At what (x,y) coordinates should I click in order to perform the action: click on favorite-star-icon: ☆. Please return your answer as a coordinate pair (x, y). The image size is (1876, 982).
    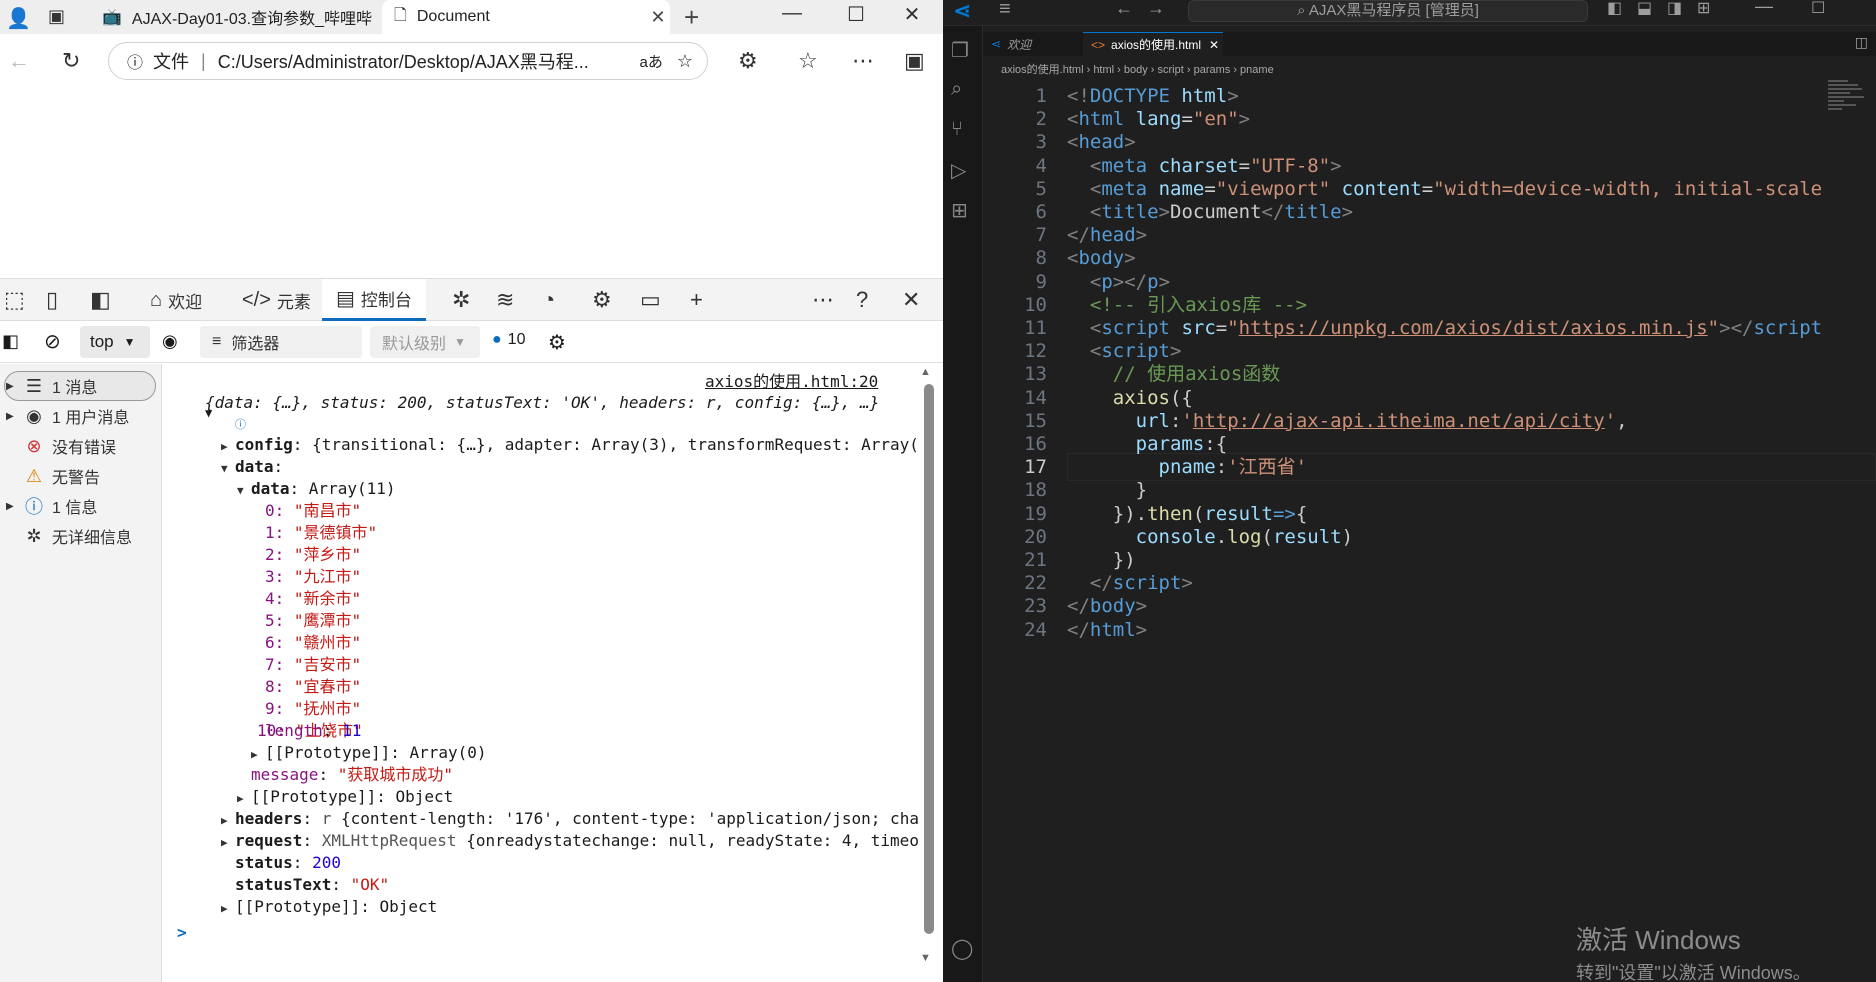
    Looking at the image, I should click on (685, 61).